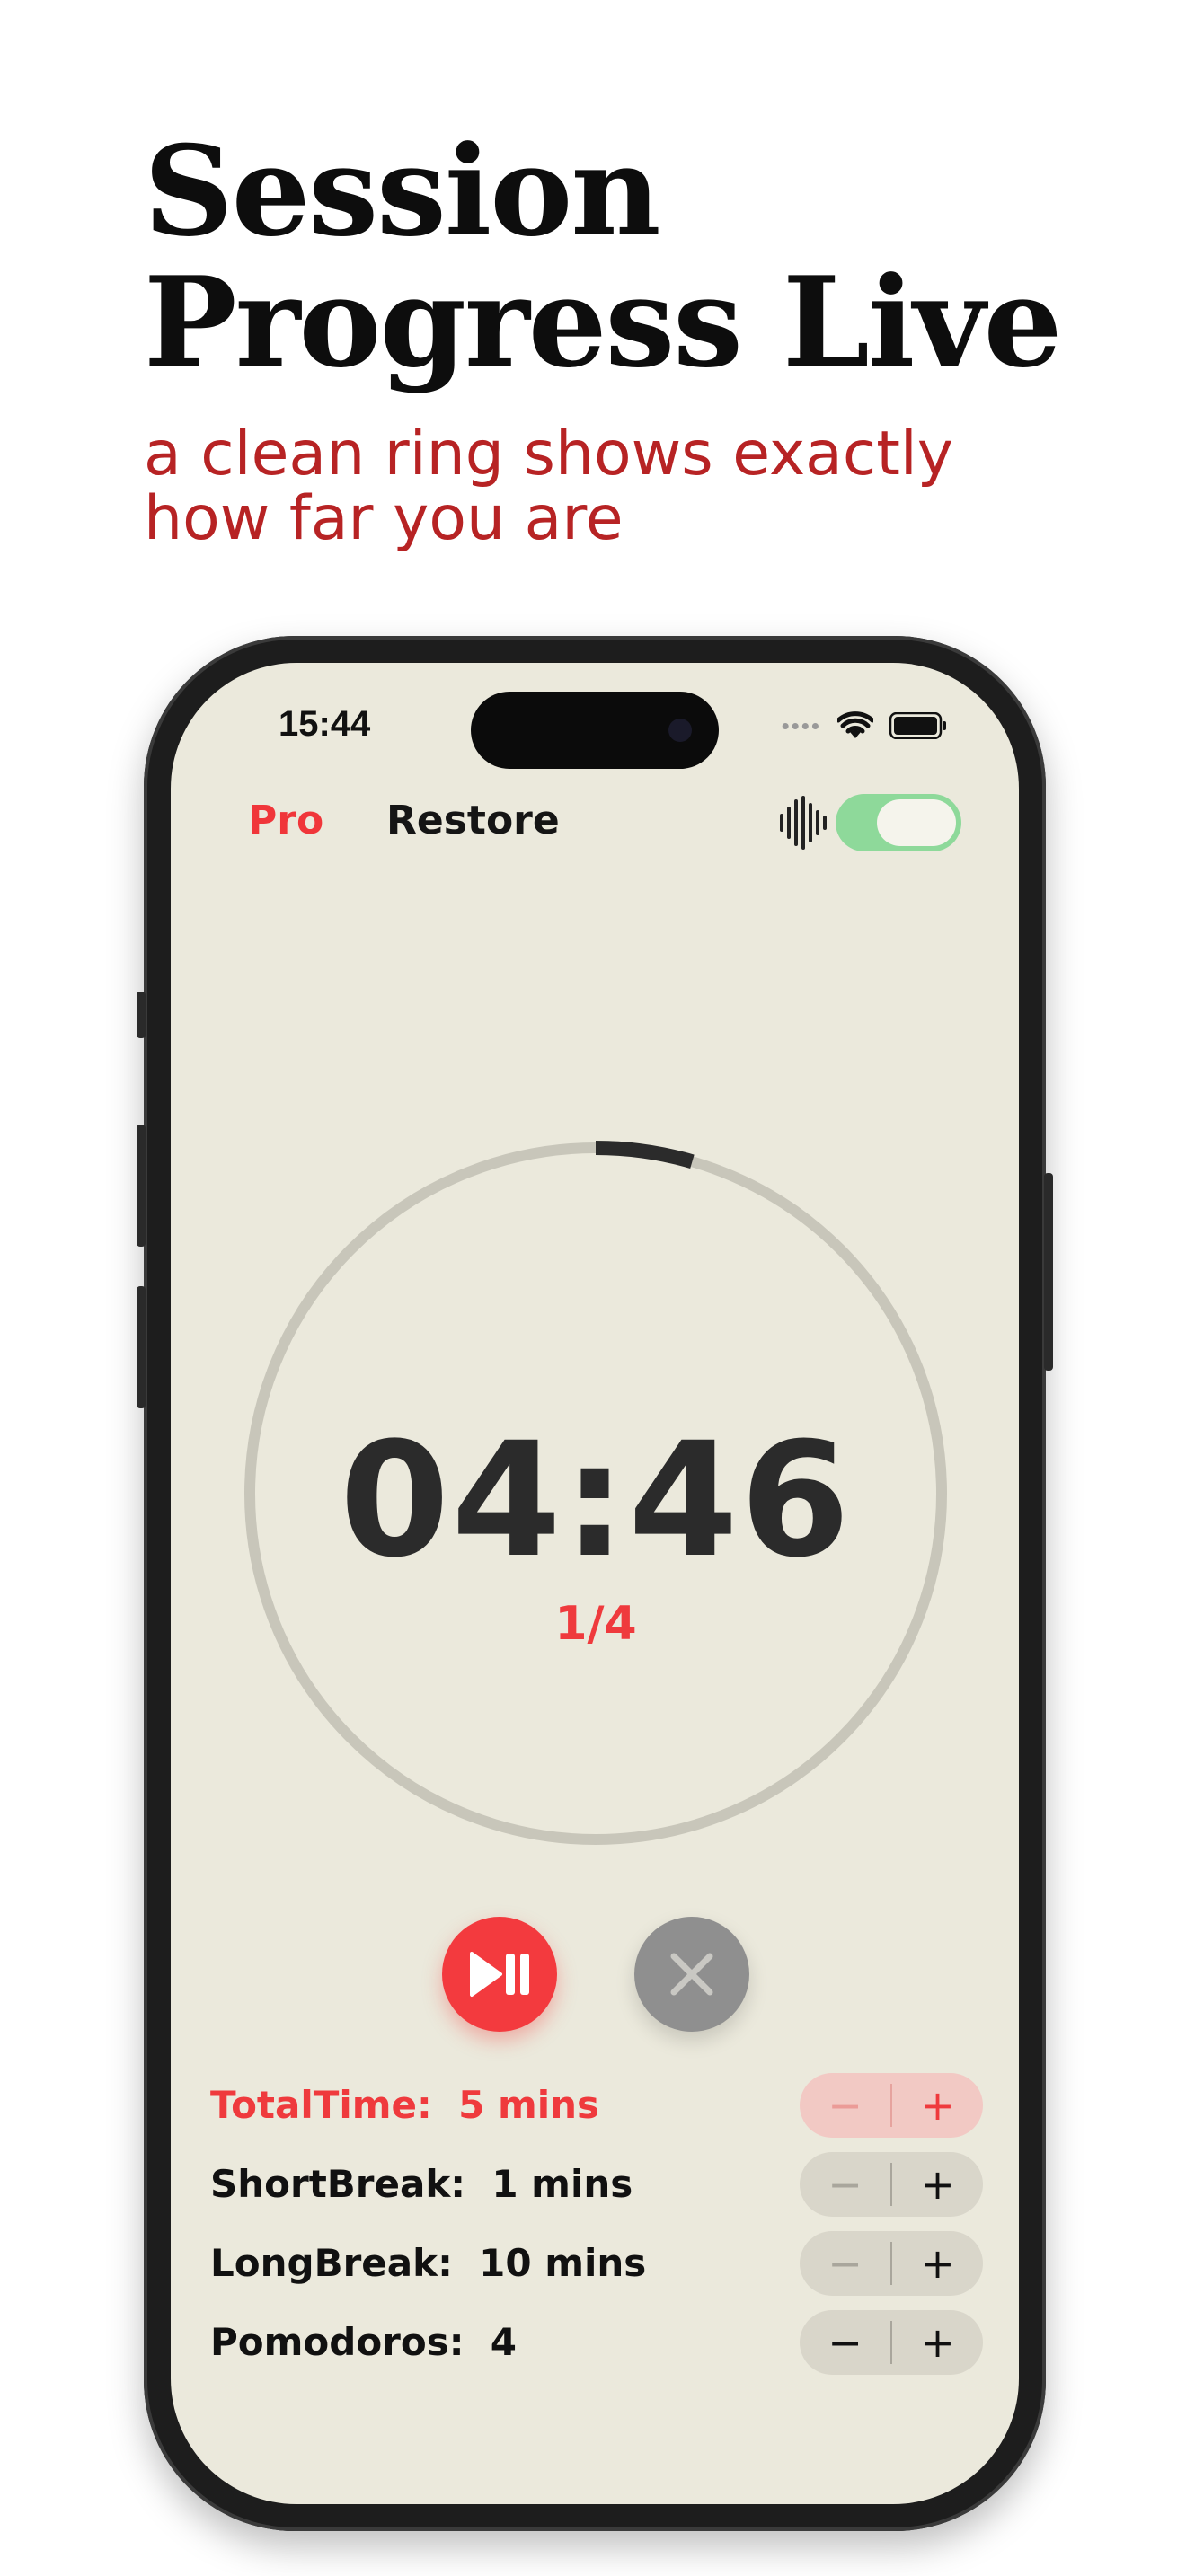 The height and width of the screenshot is (2576, 1186). What do you see at coordinates (680, 730) in the screenshot?
I see `camera-icon` at bounding box center [680, 730].